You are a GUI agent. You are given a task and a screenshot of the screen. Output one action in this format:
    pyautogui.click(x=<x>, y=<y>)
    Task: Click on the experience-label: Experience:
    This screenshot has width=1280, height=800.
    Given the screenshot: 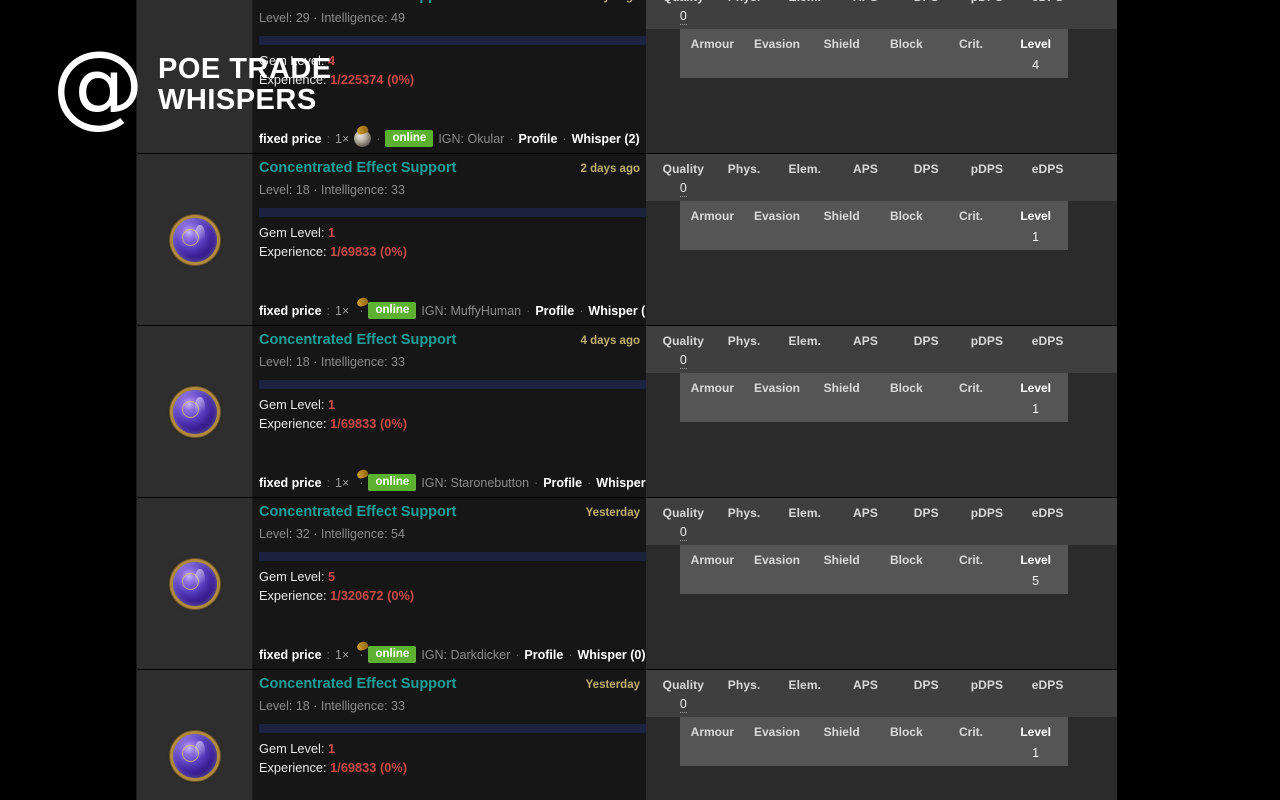 What is the action you would take?
    pyautogui.click(x=293, y=423)
    